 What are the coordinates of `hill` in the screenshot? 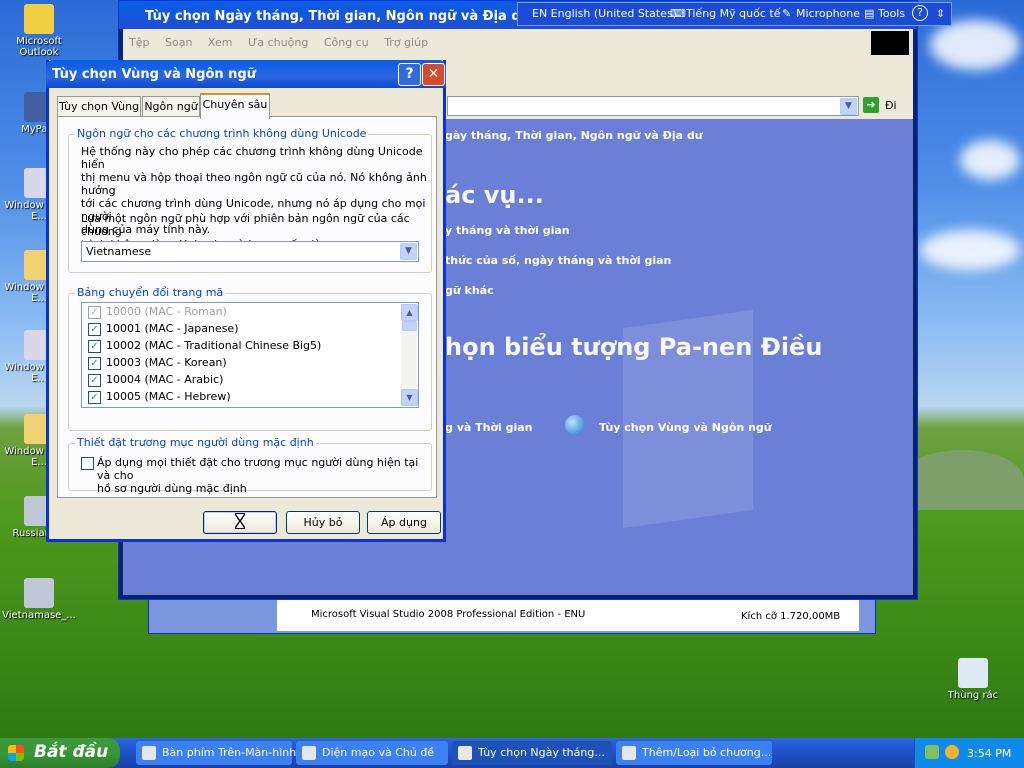 It's located at (962, 480).